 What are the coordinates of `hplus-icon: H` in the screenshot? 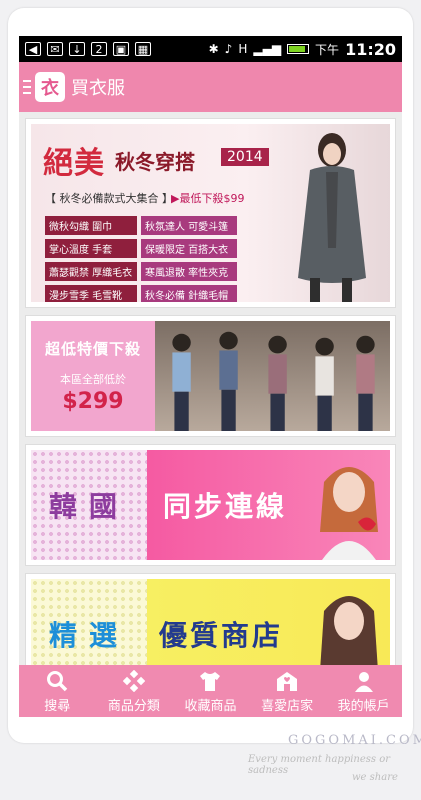 It's located at (243, 49).